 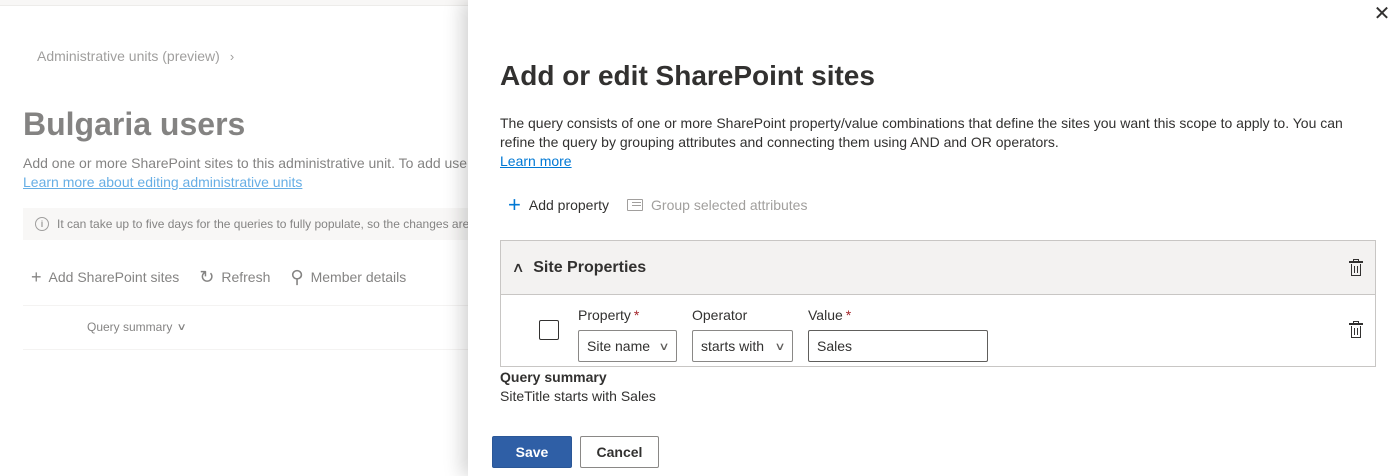 What do you see at coordinates (635, 205) in the screenshot?
I see `group-icon` at bounding box center [635, 205].